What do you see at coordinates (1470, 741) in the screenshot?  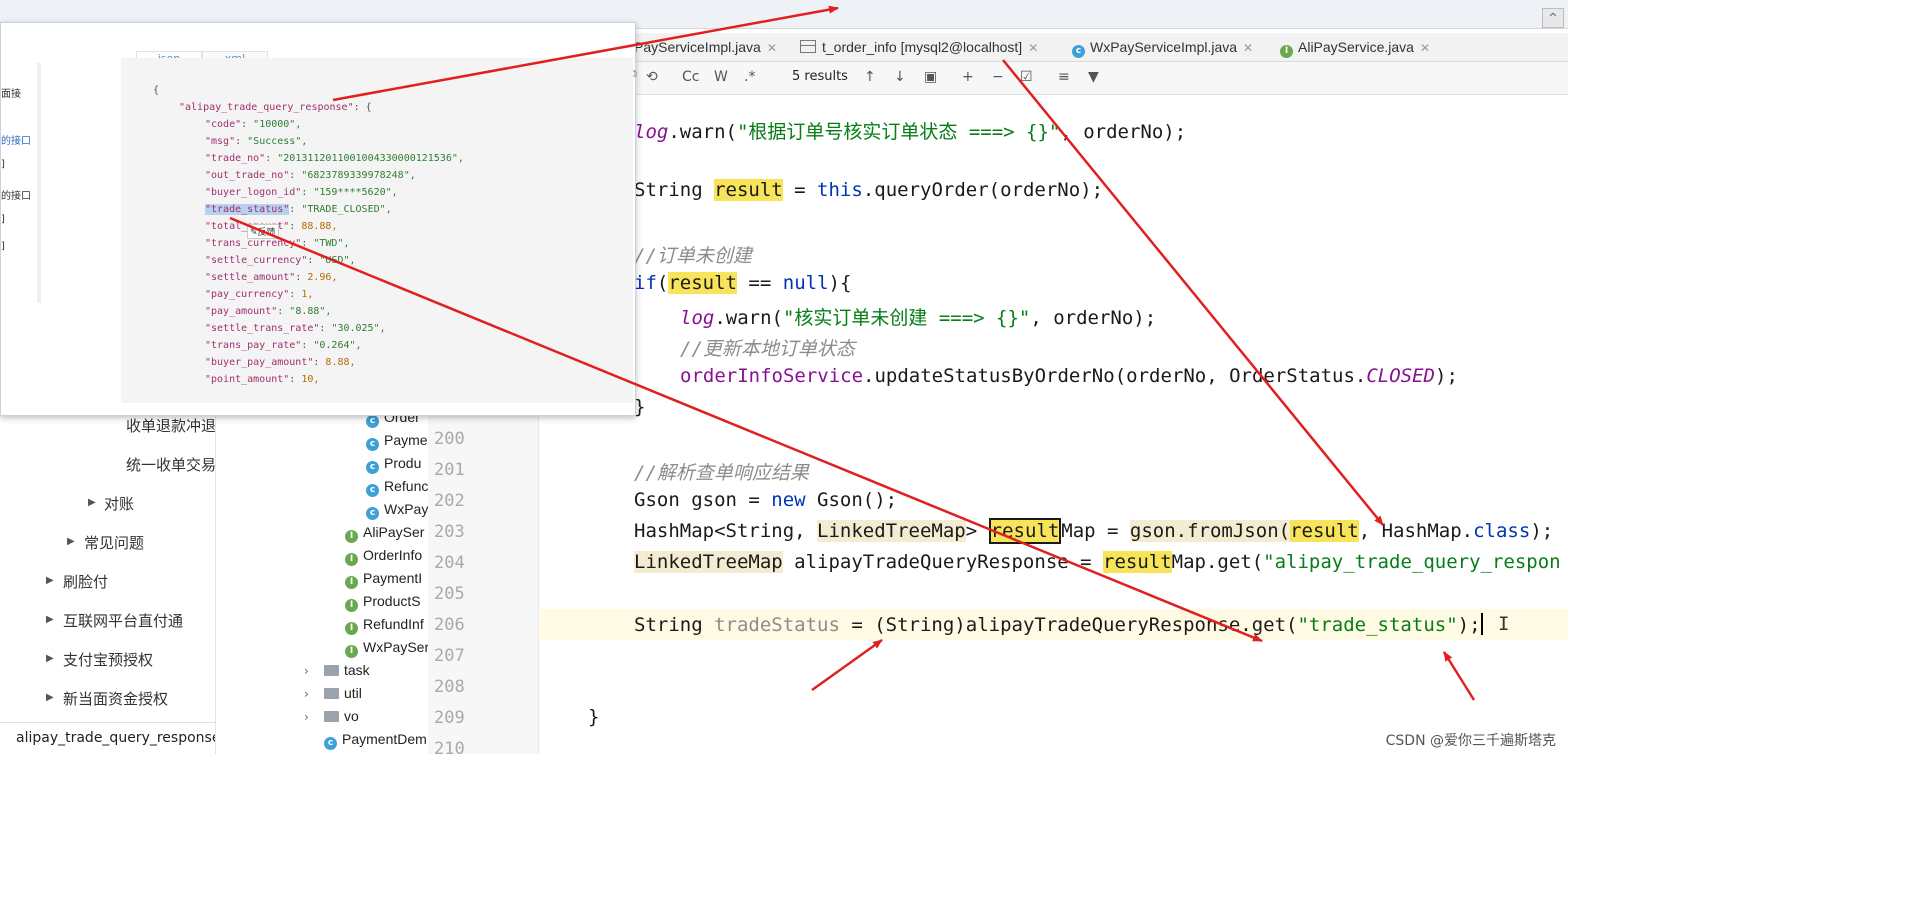 I see `watermark: CSDN @爱你三千遍斯塔克` at bounding box center [1470, 741].